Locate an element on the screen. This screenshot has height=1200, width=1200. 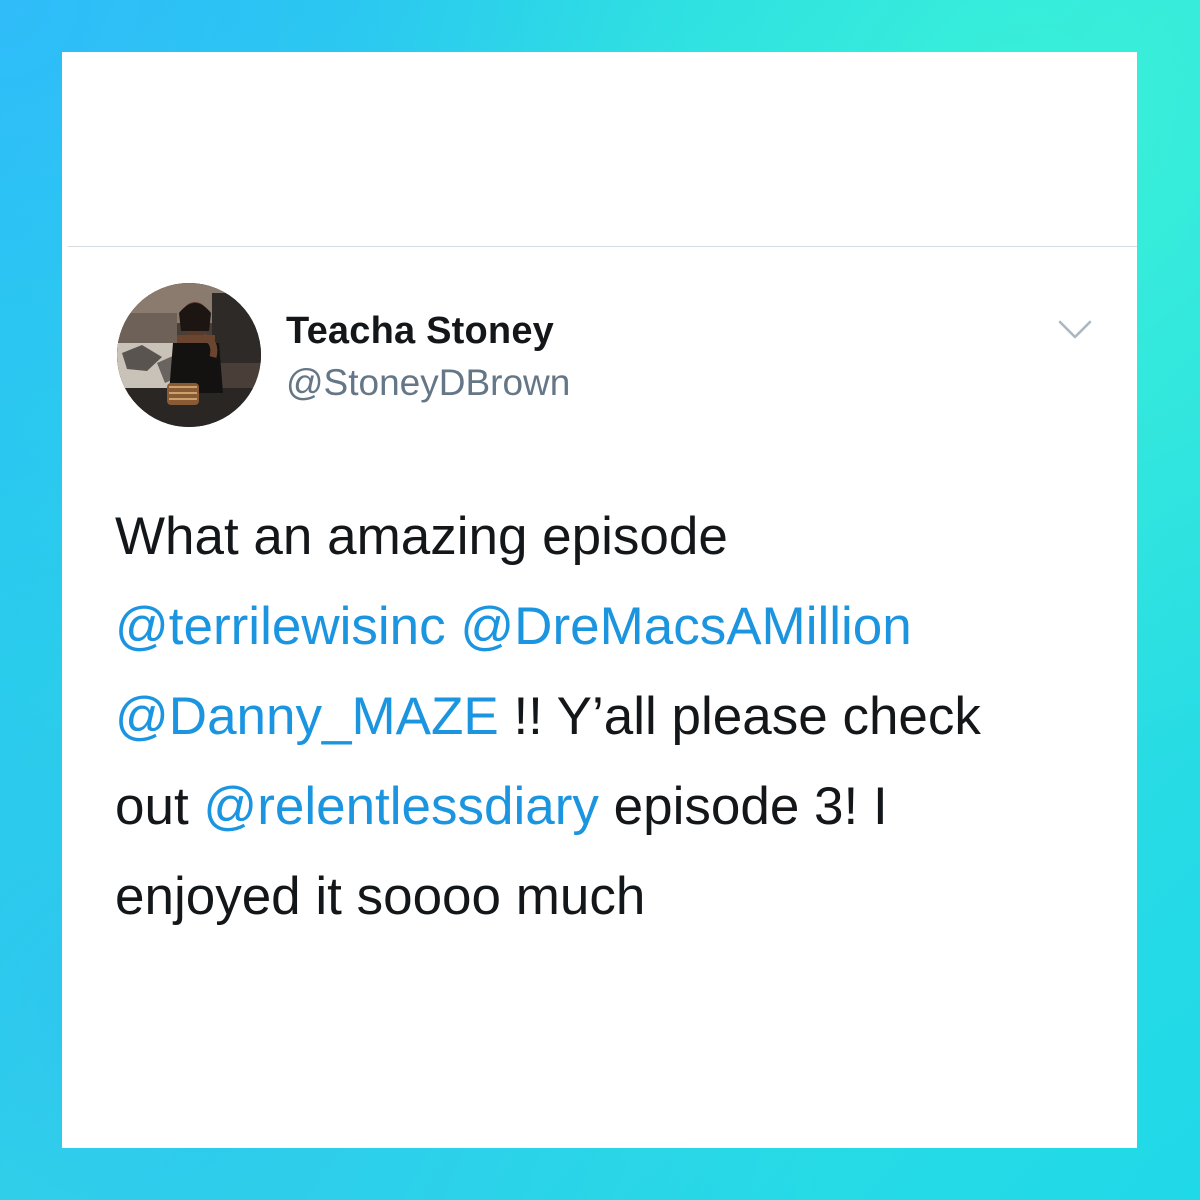
mention-link: @Danny_MAZE is located at coordinates (307, 716).